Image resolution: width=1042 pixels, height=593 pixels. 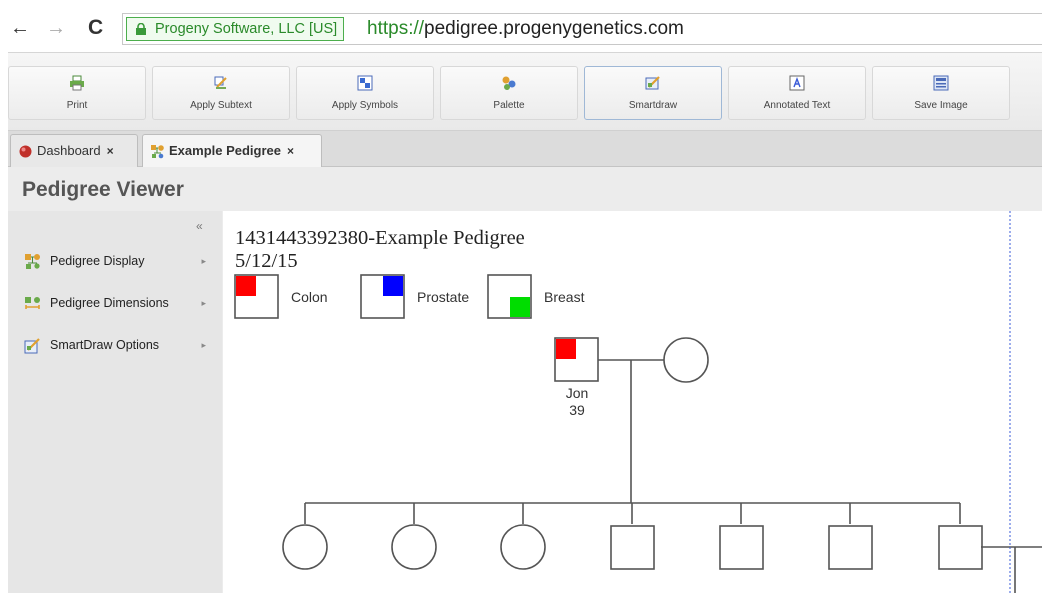 I want to click on annotated-text-label: Annotated Text, so click(x=797, y=105).